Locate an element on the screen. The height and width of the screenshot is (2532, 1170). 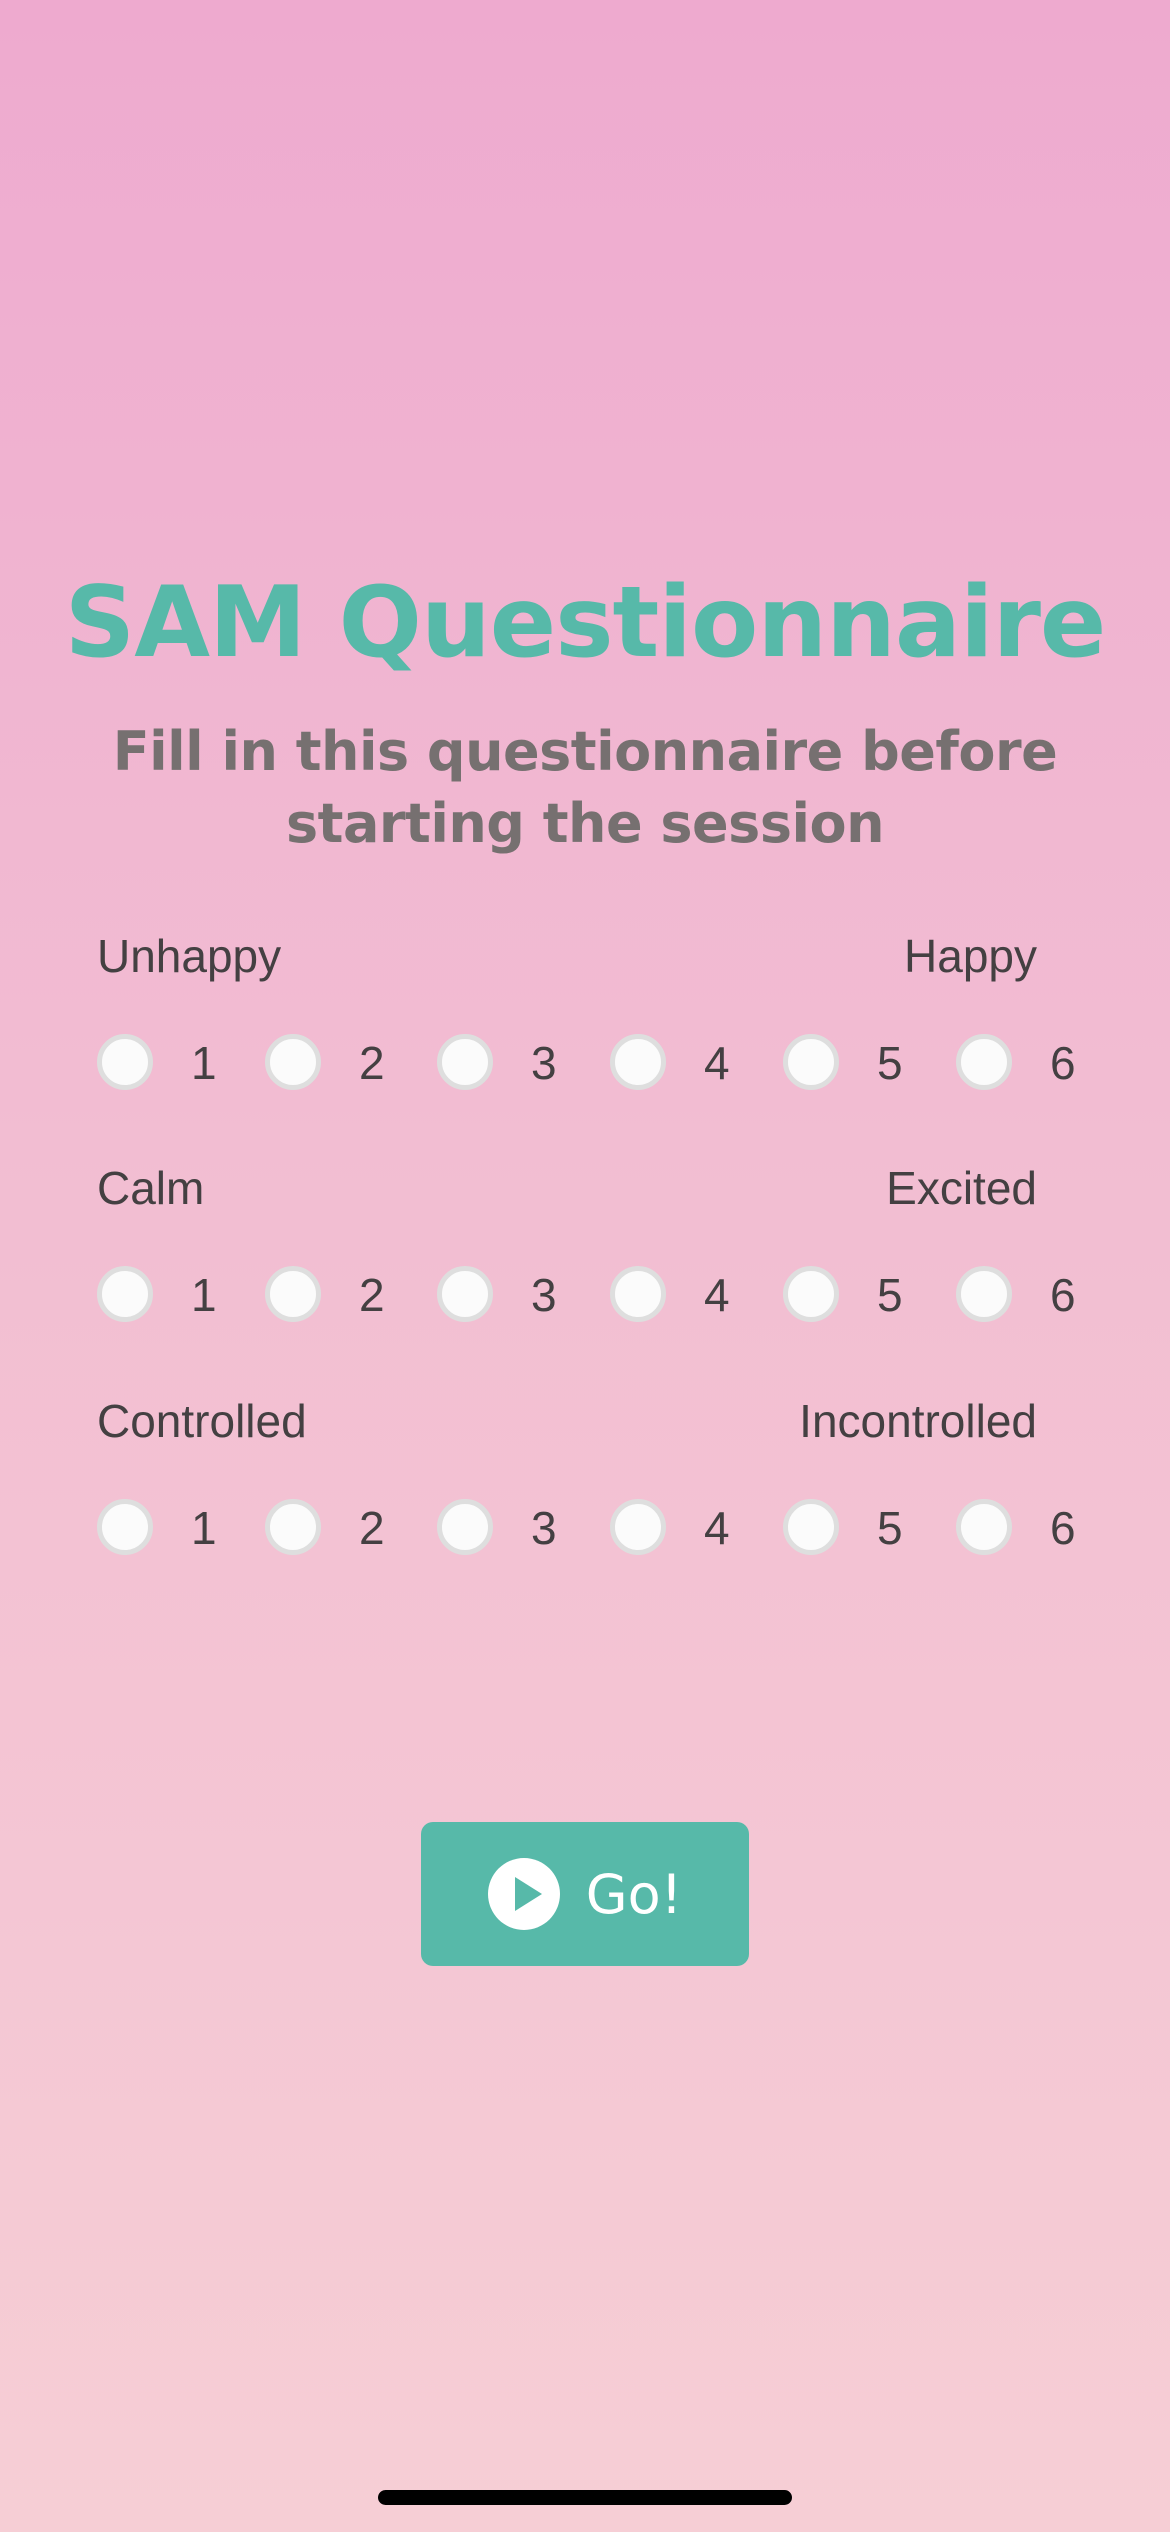
scale-right-label: Excited is located at coordinates (961, 1188).